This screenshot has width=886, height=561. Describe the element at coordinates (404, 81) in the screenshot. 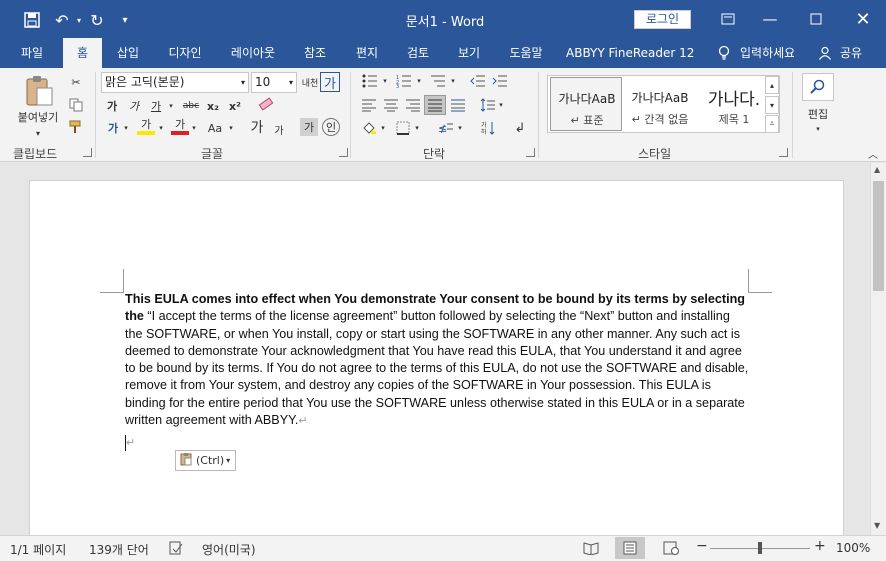

I see `numbering-icon: 123` at that location.